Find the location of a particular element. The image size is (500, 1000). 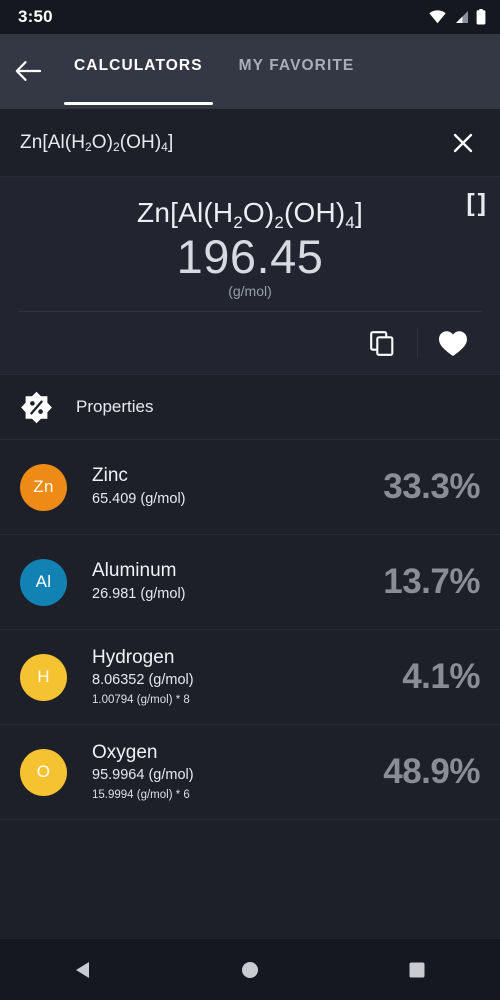

element-mass: 26.981 (g/mol) is located at coordinates (139, 593).